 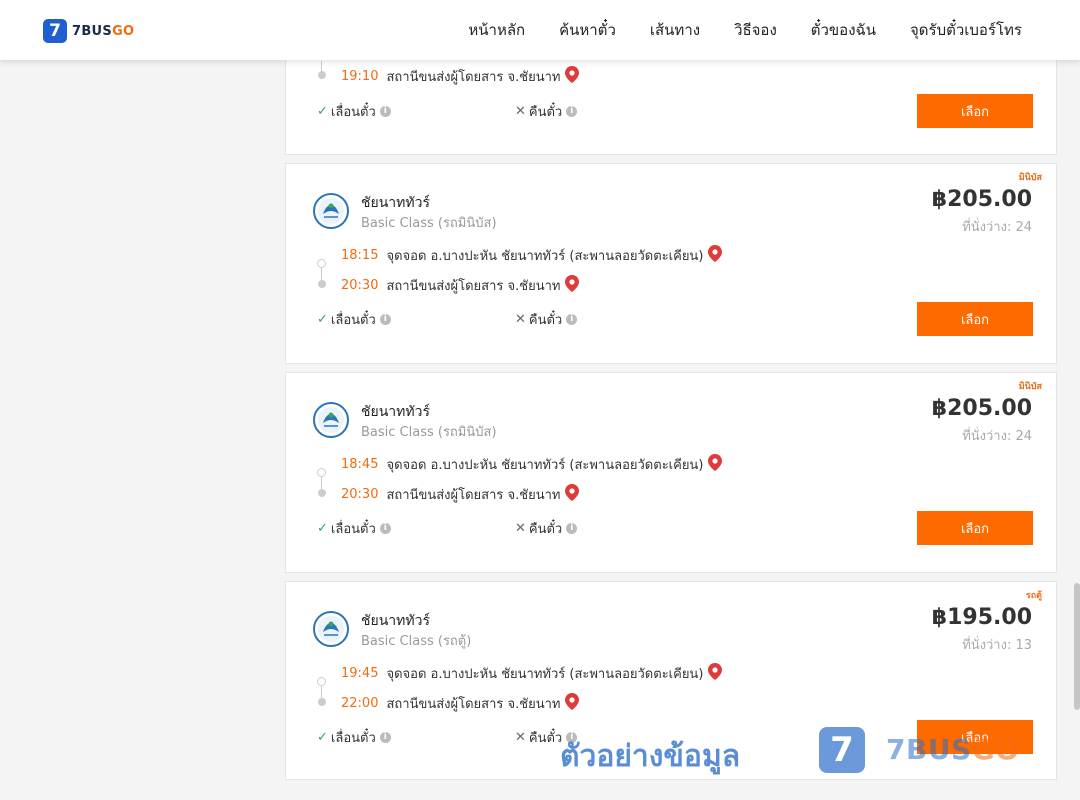 I want to click on watermark-brand-accent: GO, so click(x=995, y=749).